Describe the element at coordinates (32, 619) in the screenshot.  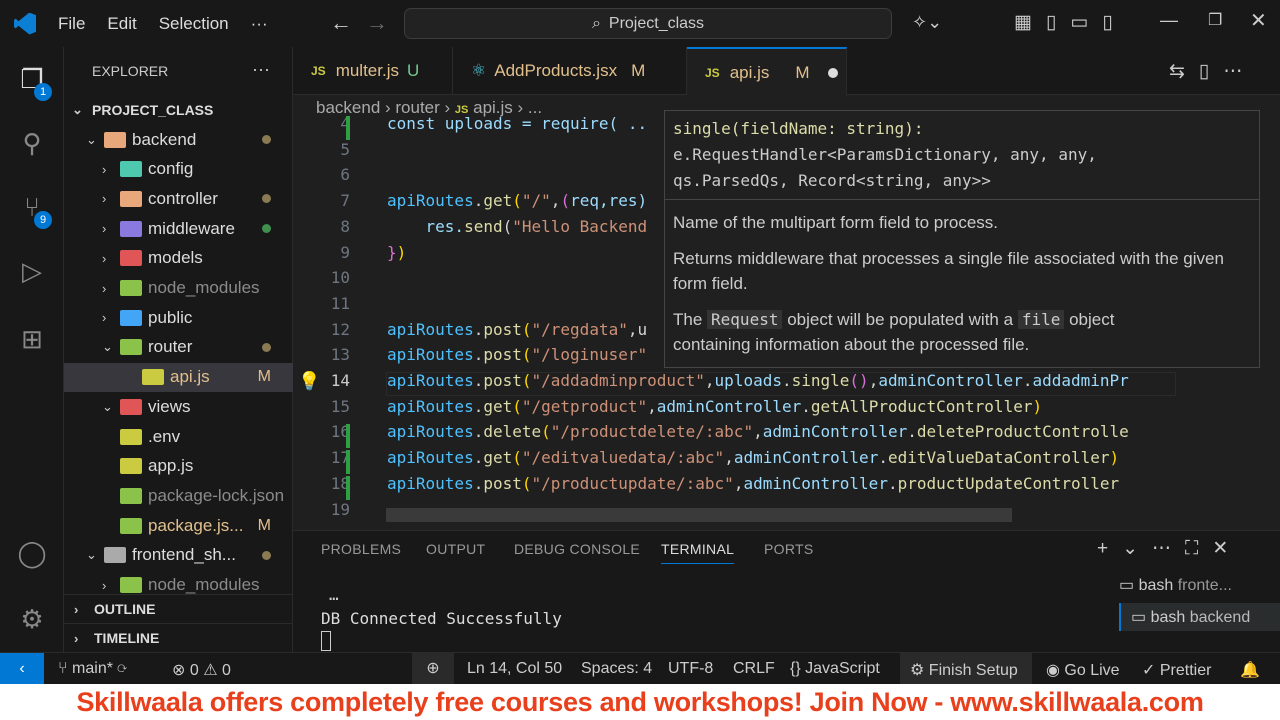
I see `settings-gear-icon: ⚙` at that location.